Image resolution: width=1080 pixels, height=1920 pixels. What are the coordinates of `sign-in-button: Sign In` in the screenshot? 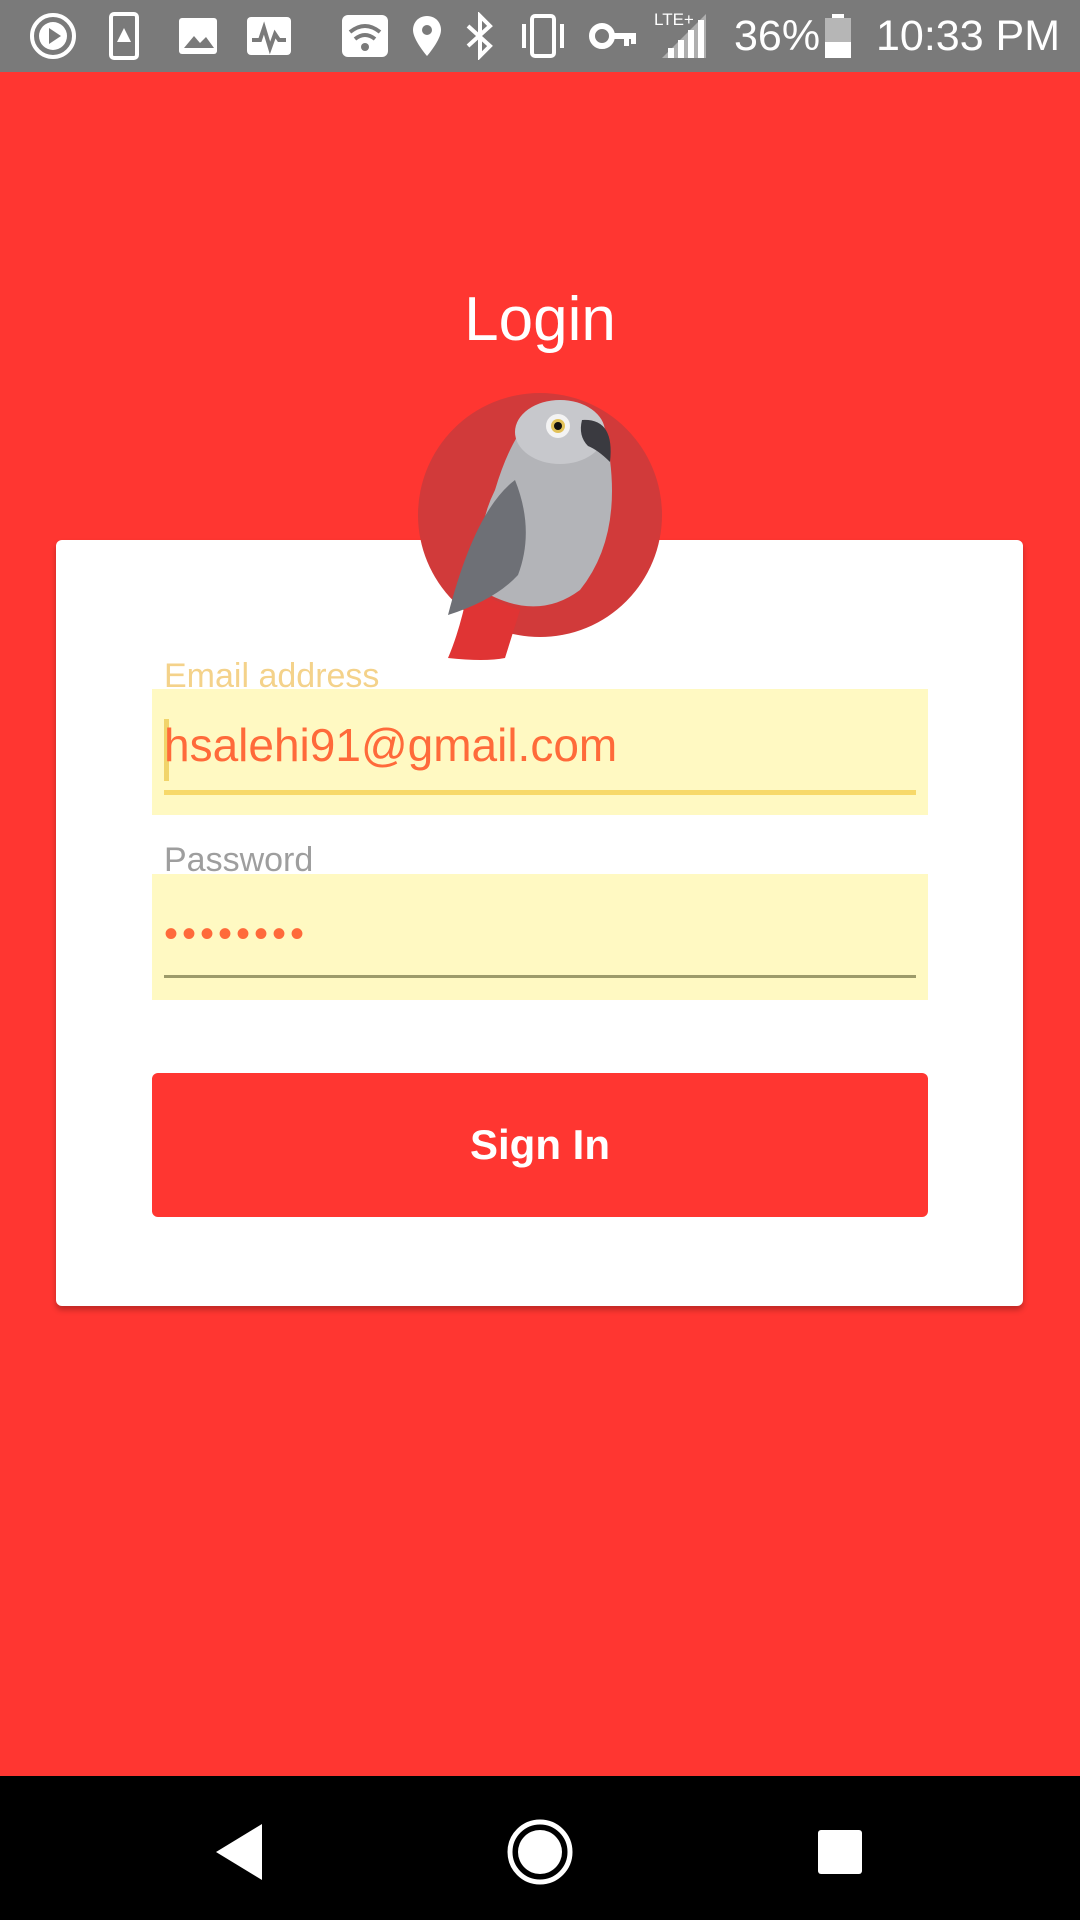 It's located at (540, 1145).